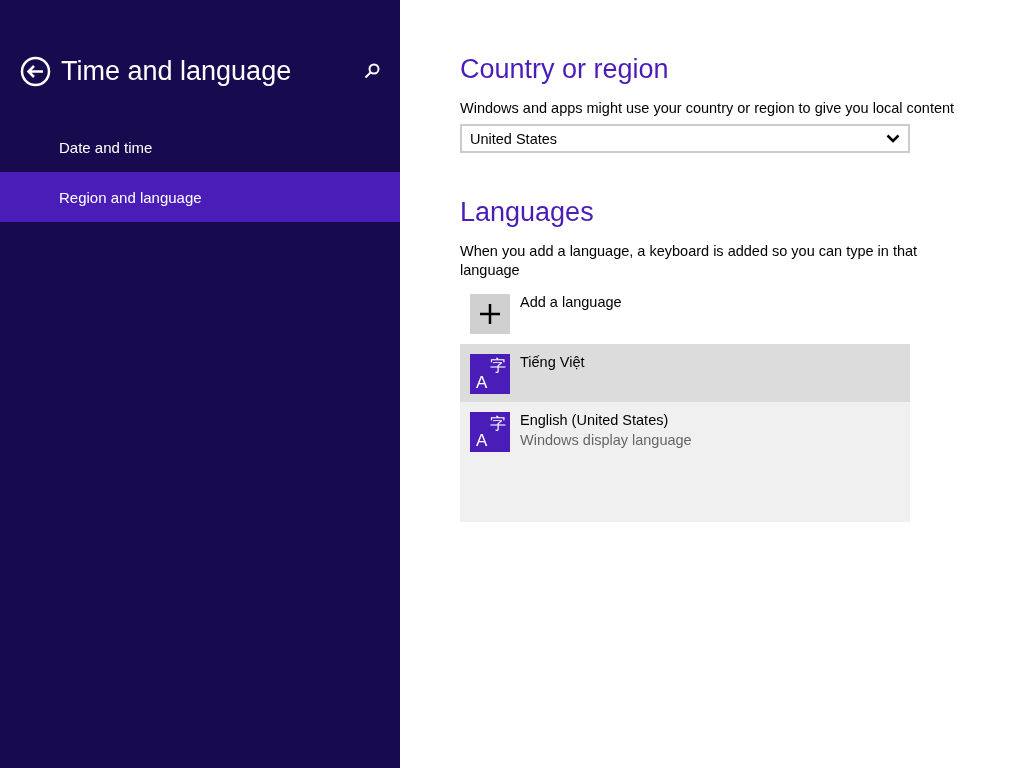  Describe the element at coordinates (35, 71) in the screenshot. I see `back-icon` at that location.